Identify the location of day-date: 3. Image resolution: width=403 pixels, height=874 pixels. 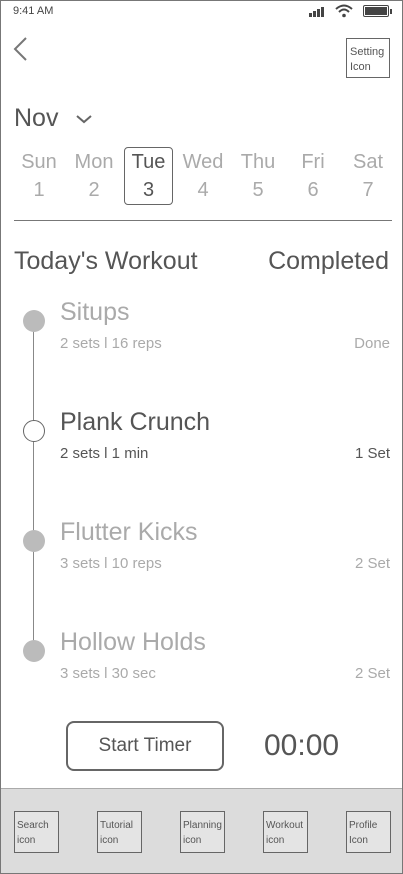
(148, 190).